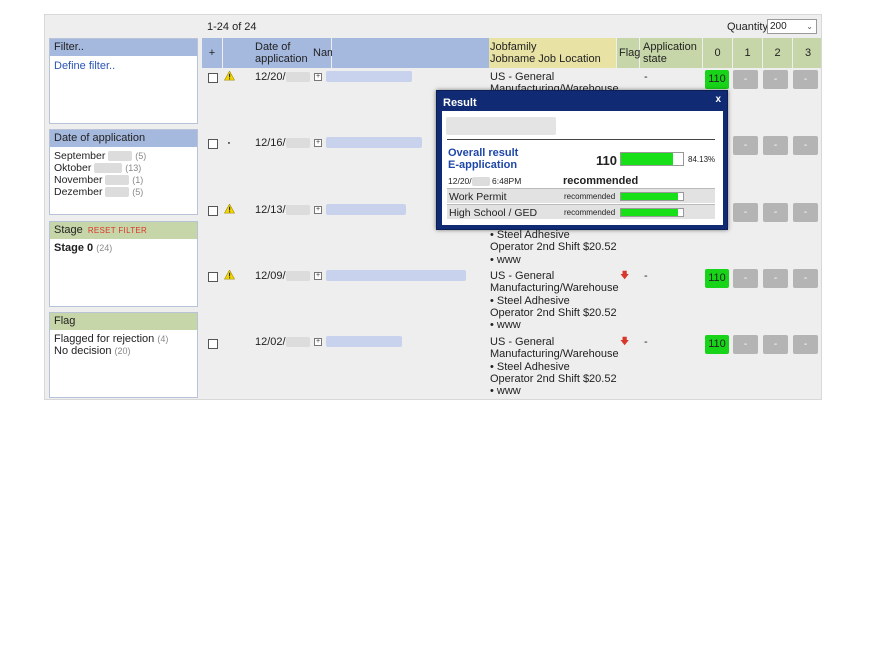 The width and height of the screenshot is (870, 670). Describe the element at coordinates (554, 354) in the screenshot. I see `job-line: Manufacturing/Warehouse` at that location.